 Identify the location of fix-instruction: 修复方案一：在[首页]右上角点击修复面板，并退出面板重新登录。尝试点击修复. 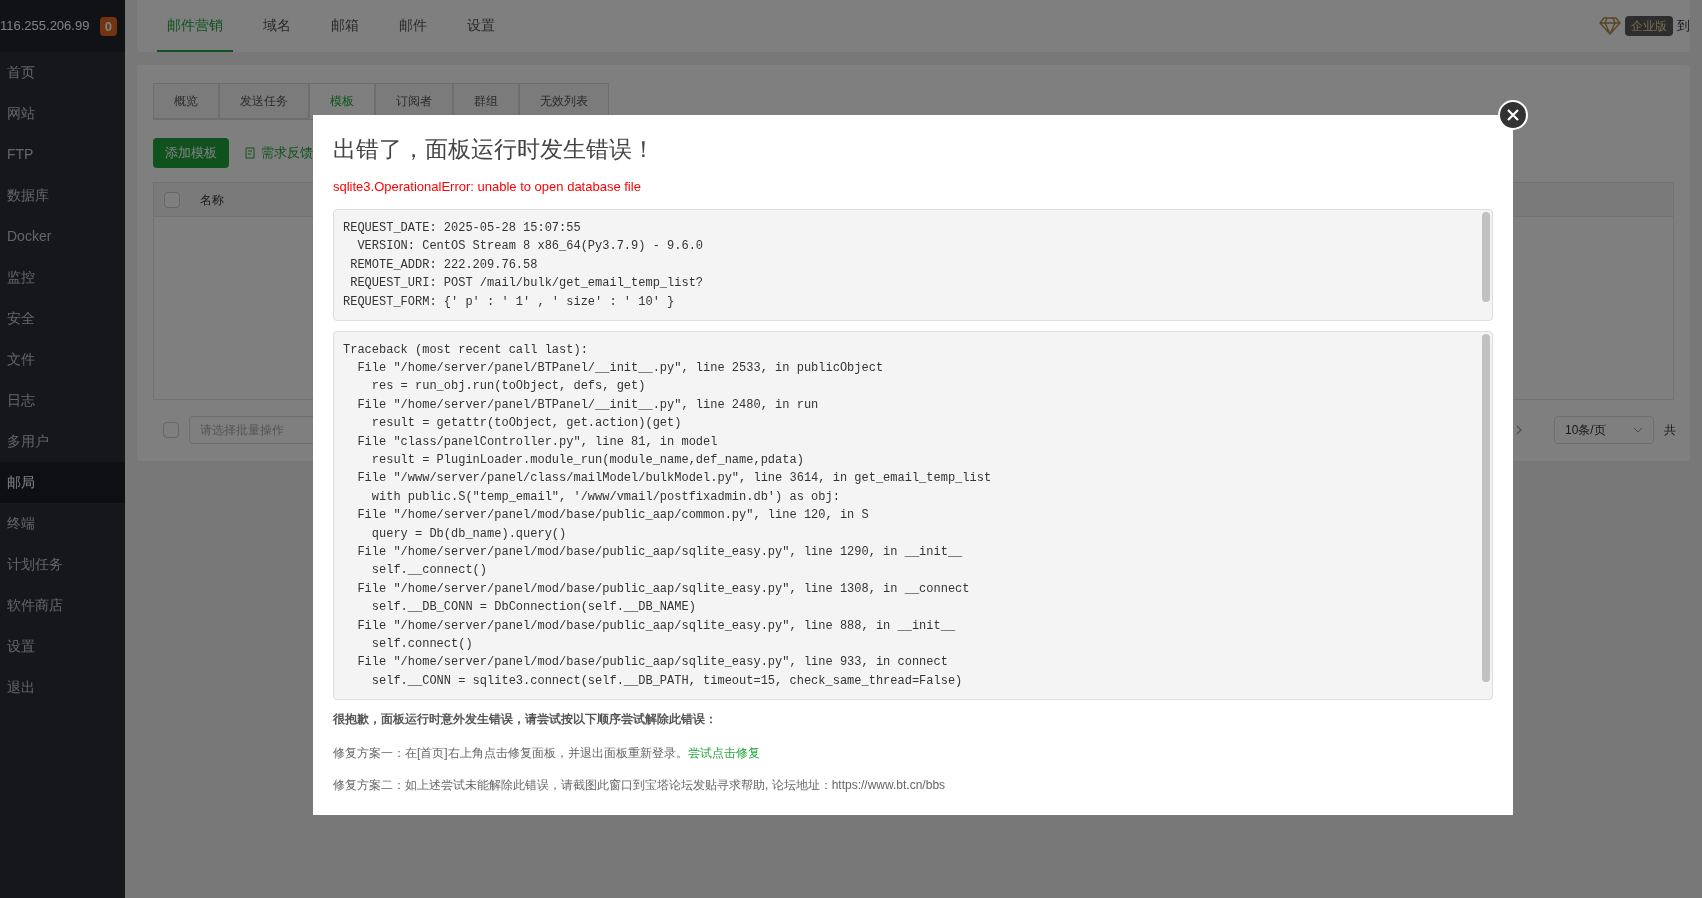
(547, 753).